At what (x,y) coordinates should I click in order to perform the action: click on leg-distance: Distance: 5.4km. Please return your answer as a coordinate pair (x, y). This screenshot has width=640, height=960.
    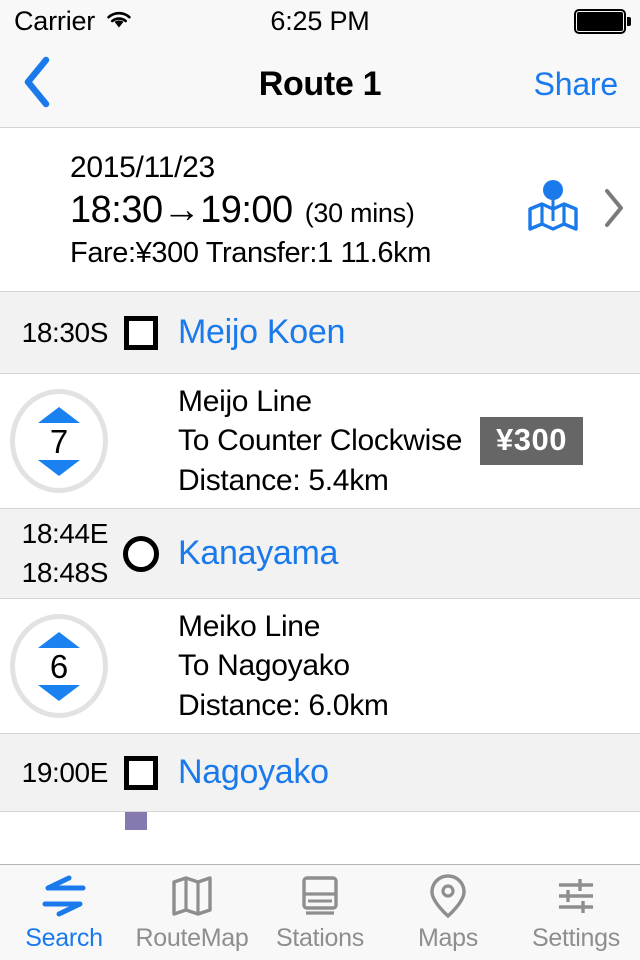
    Looking at the image, I should click on (283, 480).